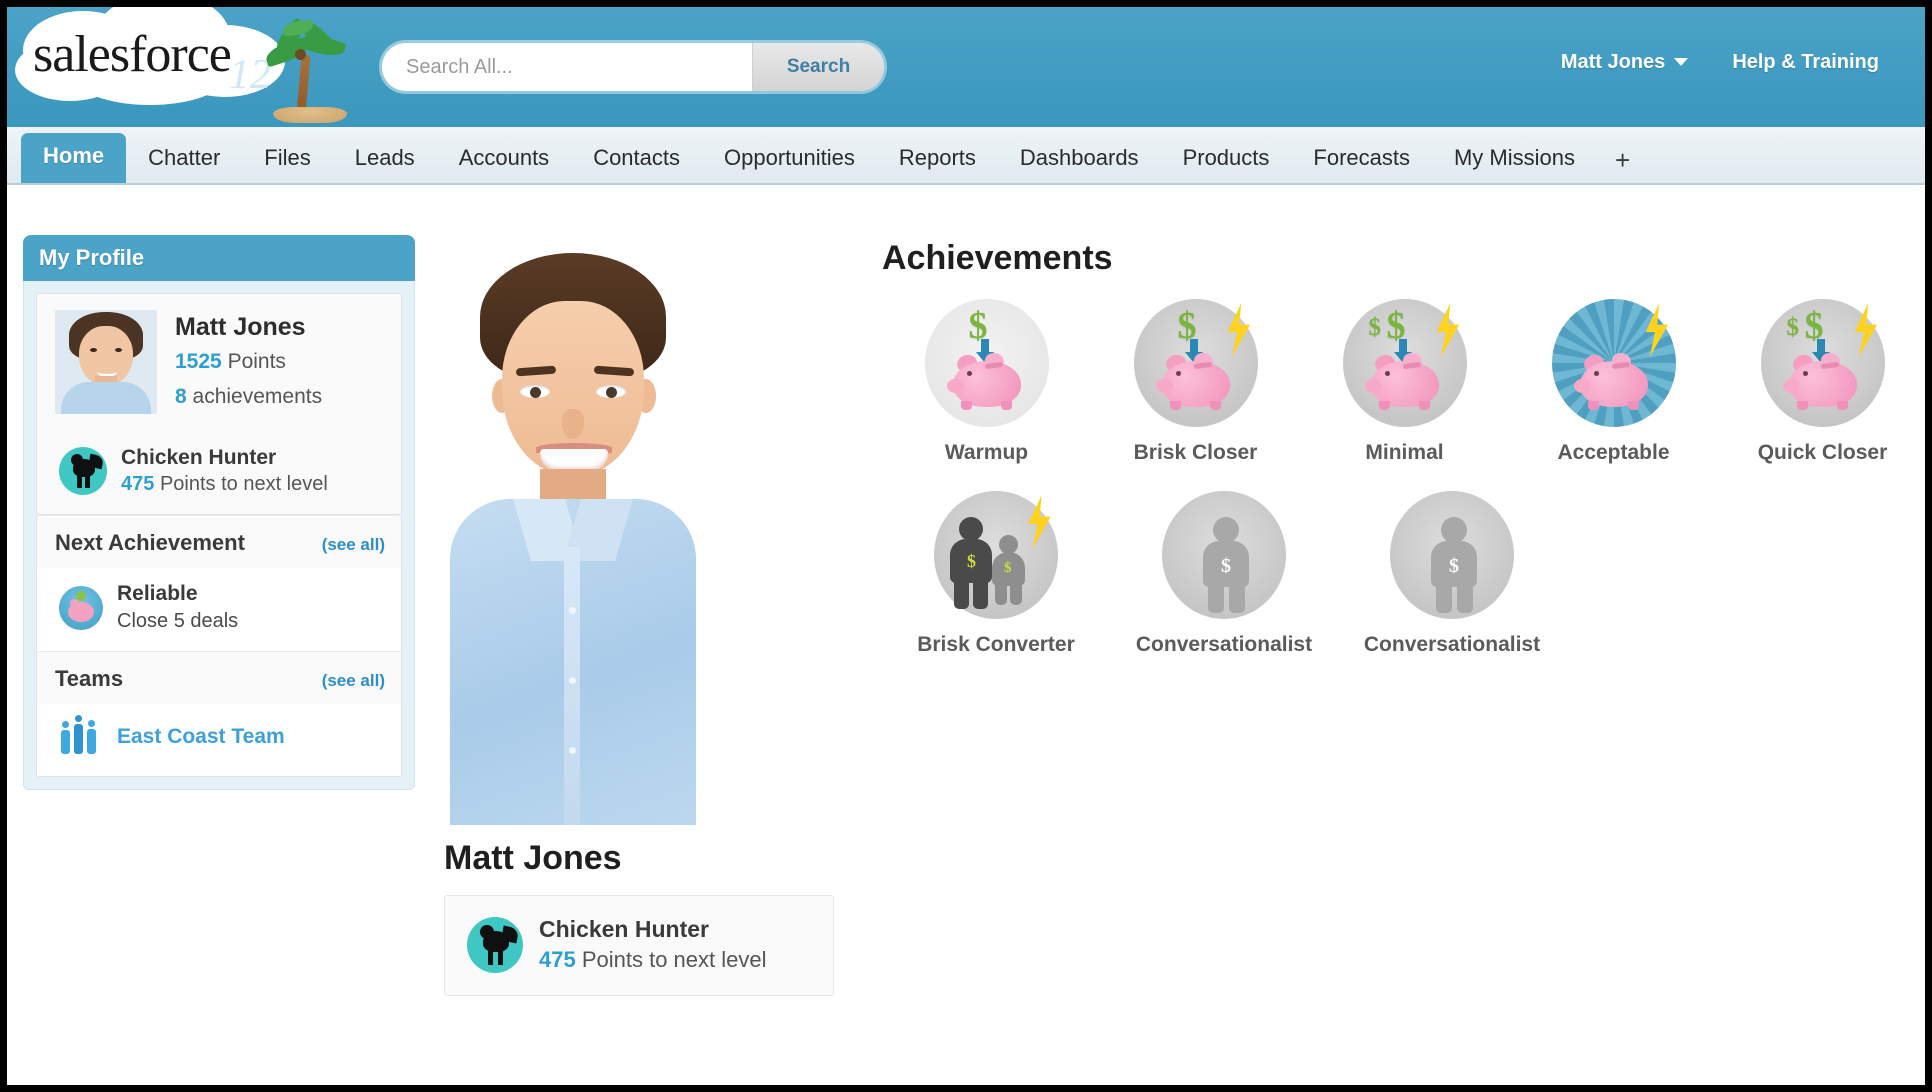 The height and width of the screenshot is (1092, 1932). What do you see at coordinates (789, 159) in the screenshot?
I see `tab-opportunities: Opportunities` at bounding box center [789, 159].